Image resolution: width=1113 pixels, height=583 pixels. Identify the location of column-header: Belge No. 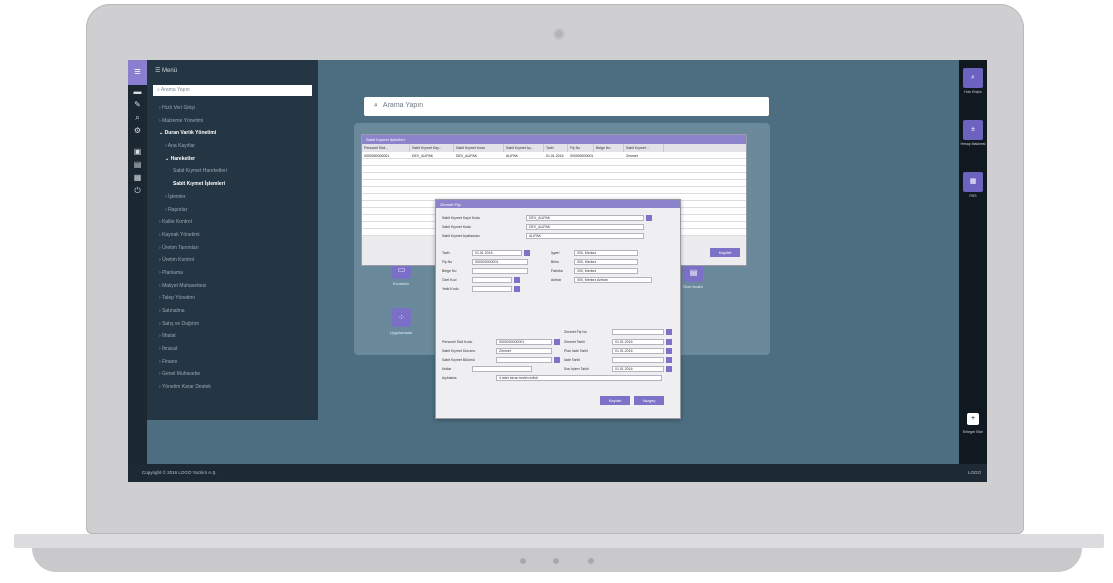
(609, 148).